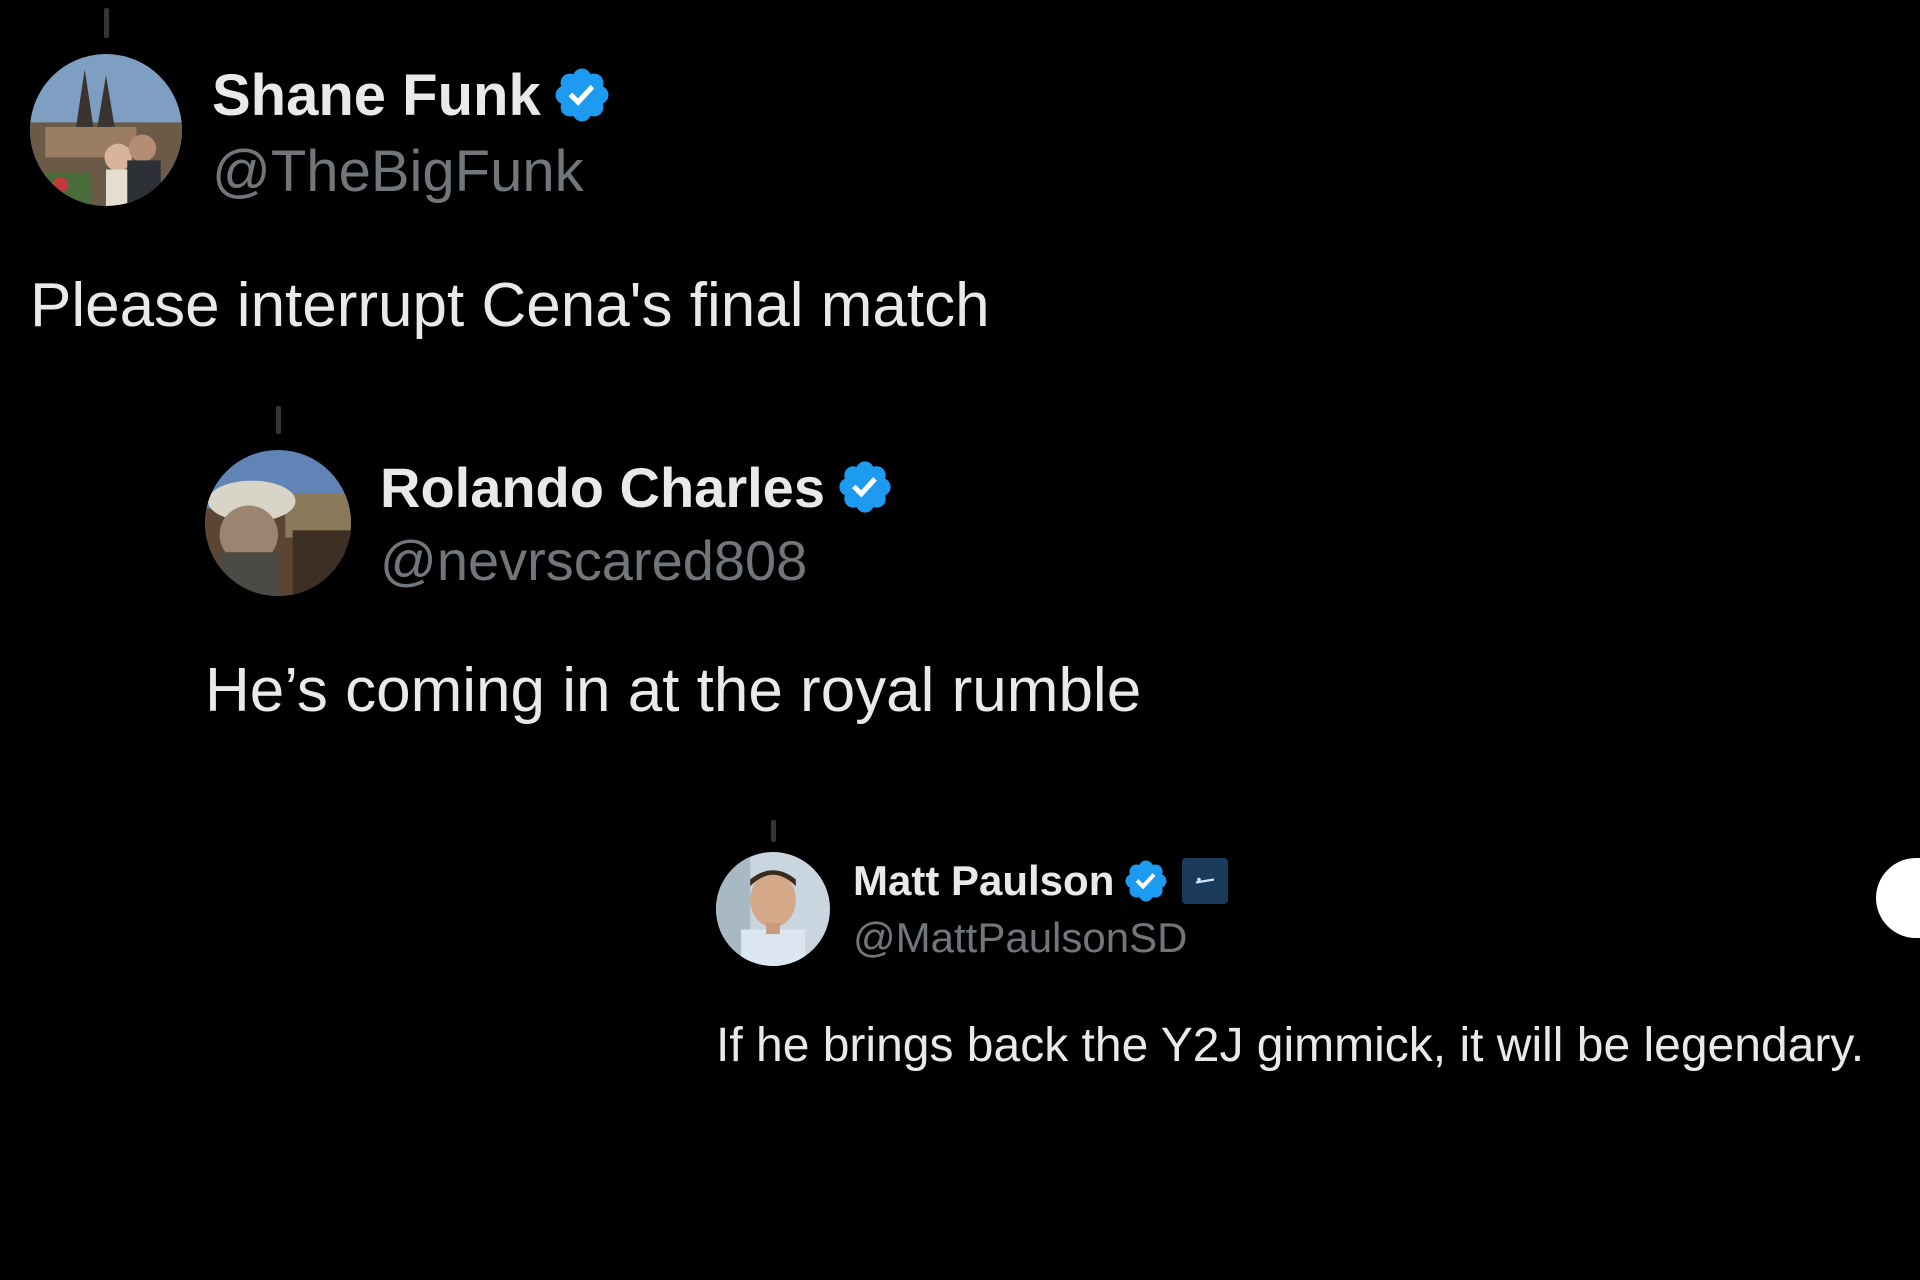 This screenshot has width=1920, height=1280. What do you see at coordinates (1146, 881) in the screenshot?
I see `verified-badge-icon` at bounding box center [1146, 881].